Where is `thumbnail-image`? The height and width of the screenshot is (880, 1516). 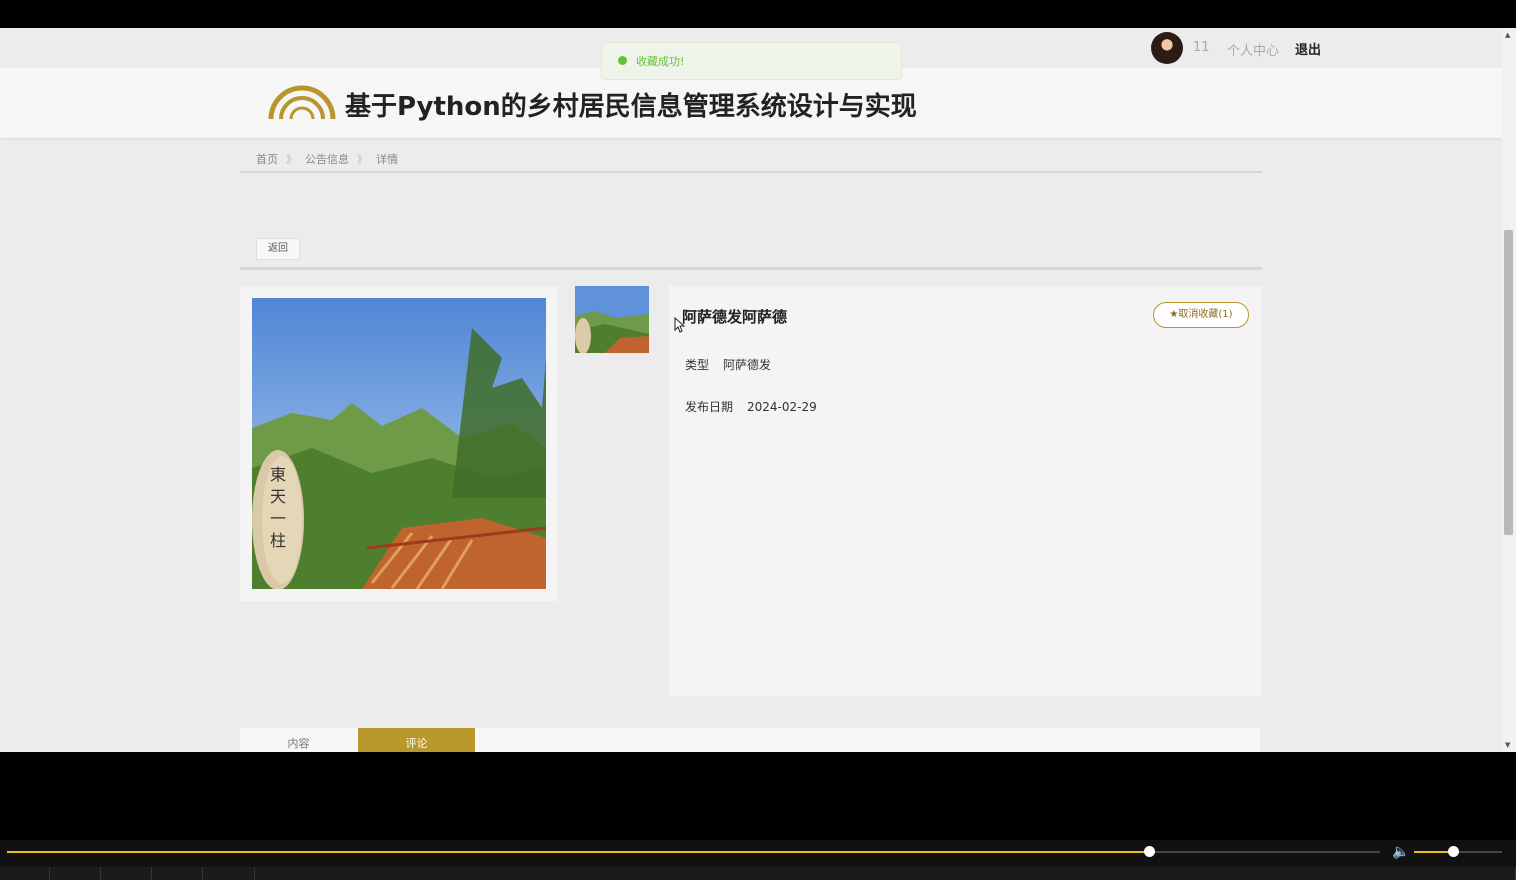
thumbnail-image is located at coordinates (612, 319).